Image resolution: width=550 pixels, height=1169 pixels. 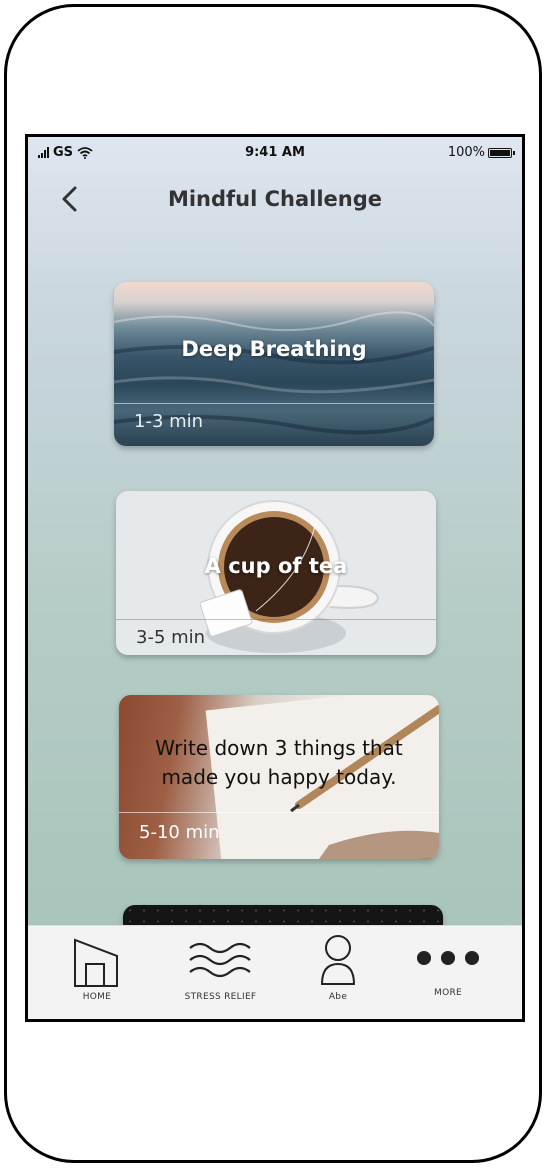 What do you see at coordinates (171, 637) in the screenshot?
I see `card-duration: 3-5 min` at bounding box center [171, 637].